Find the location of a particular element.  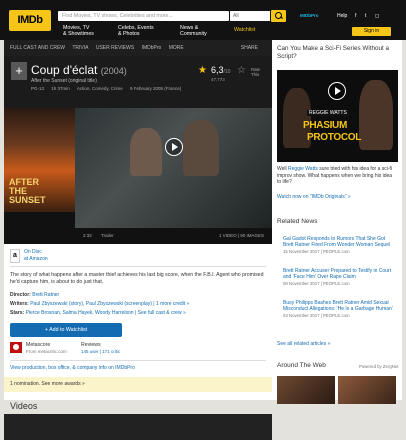

news-date: 15 November 2017 | PEOPLE.com is located at coordinates (316, 251).